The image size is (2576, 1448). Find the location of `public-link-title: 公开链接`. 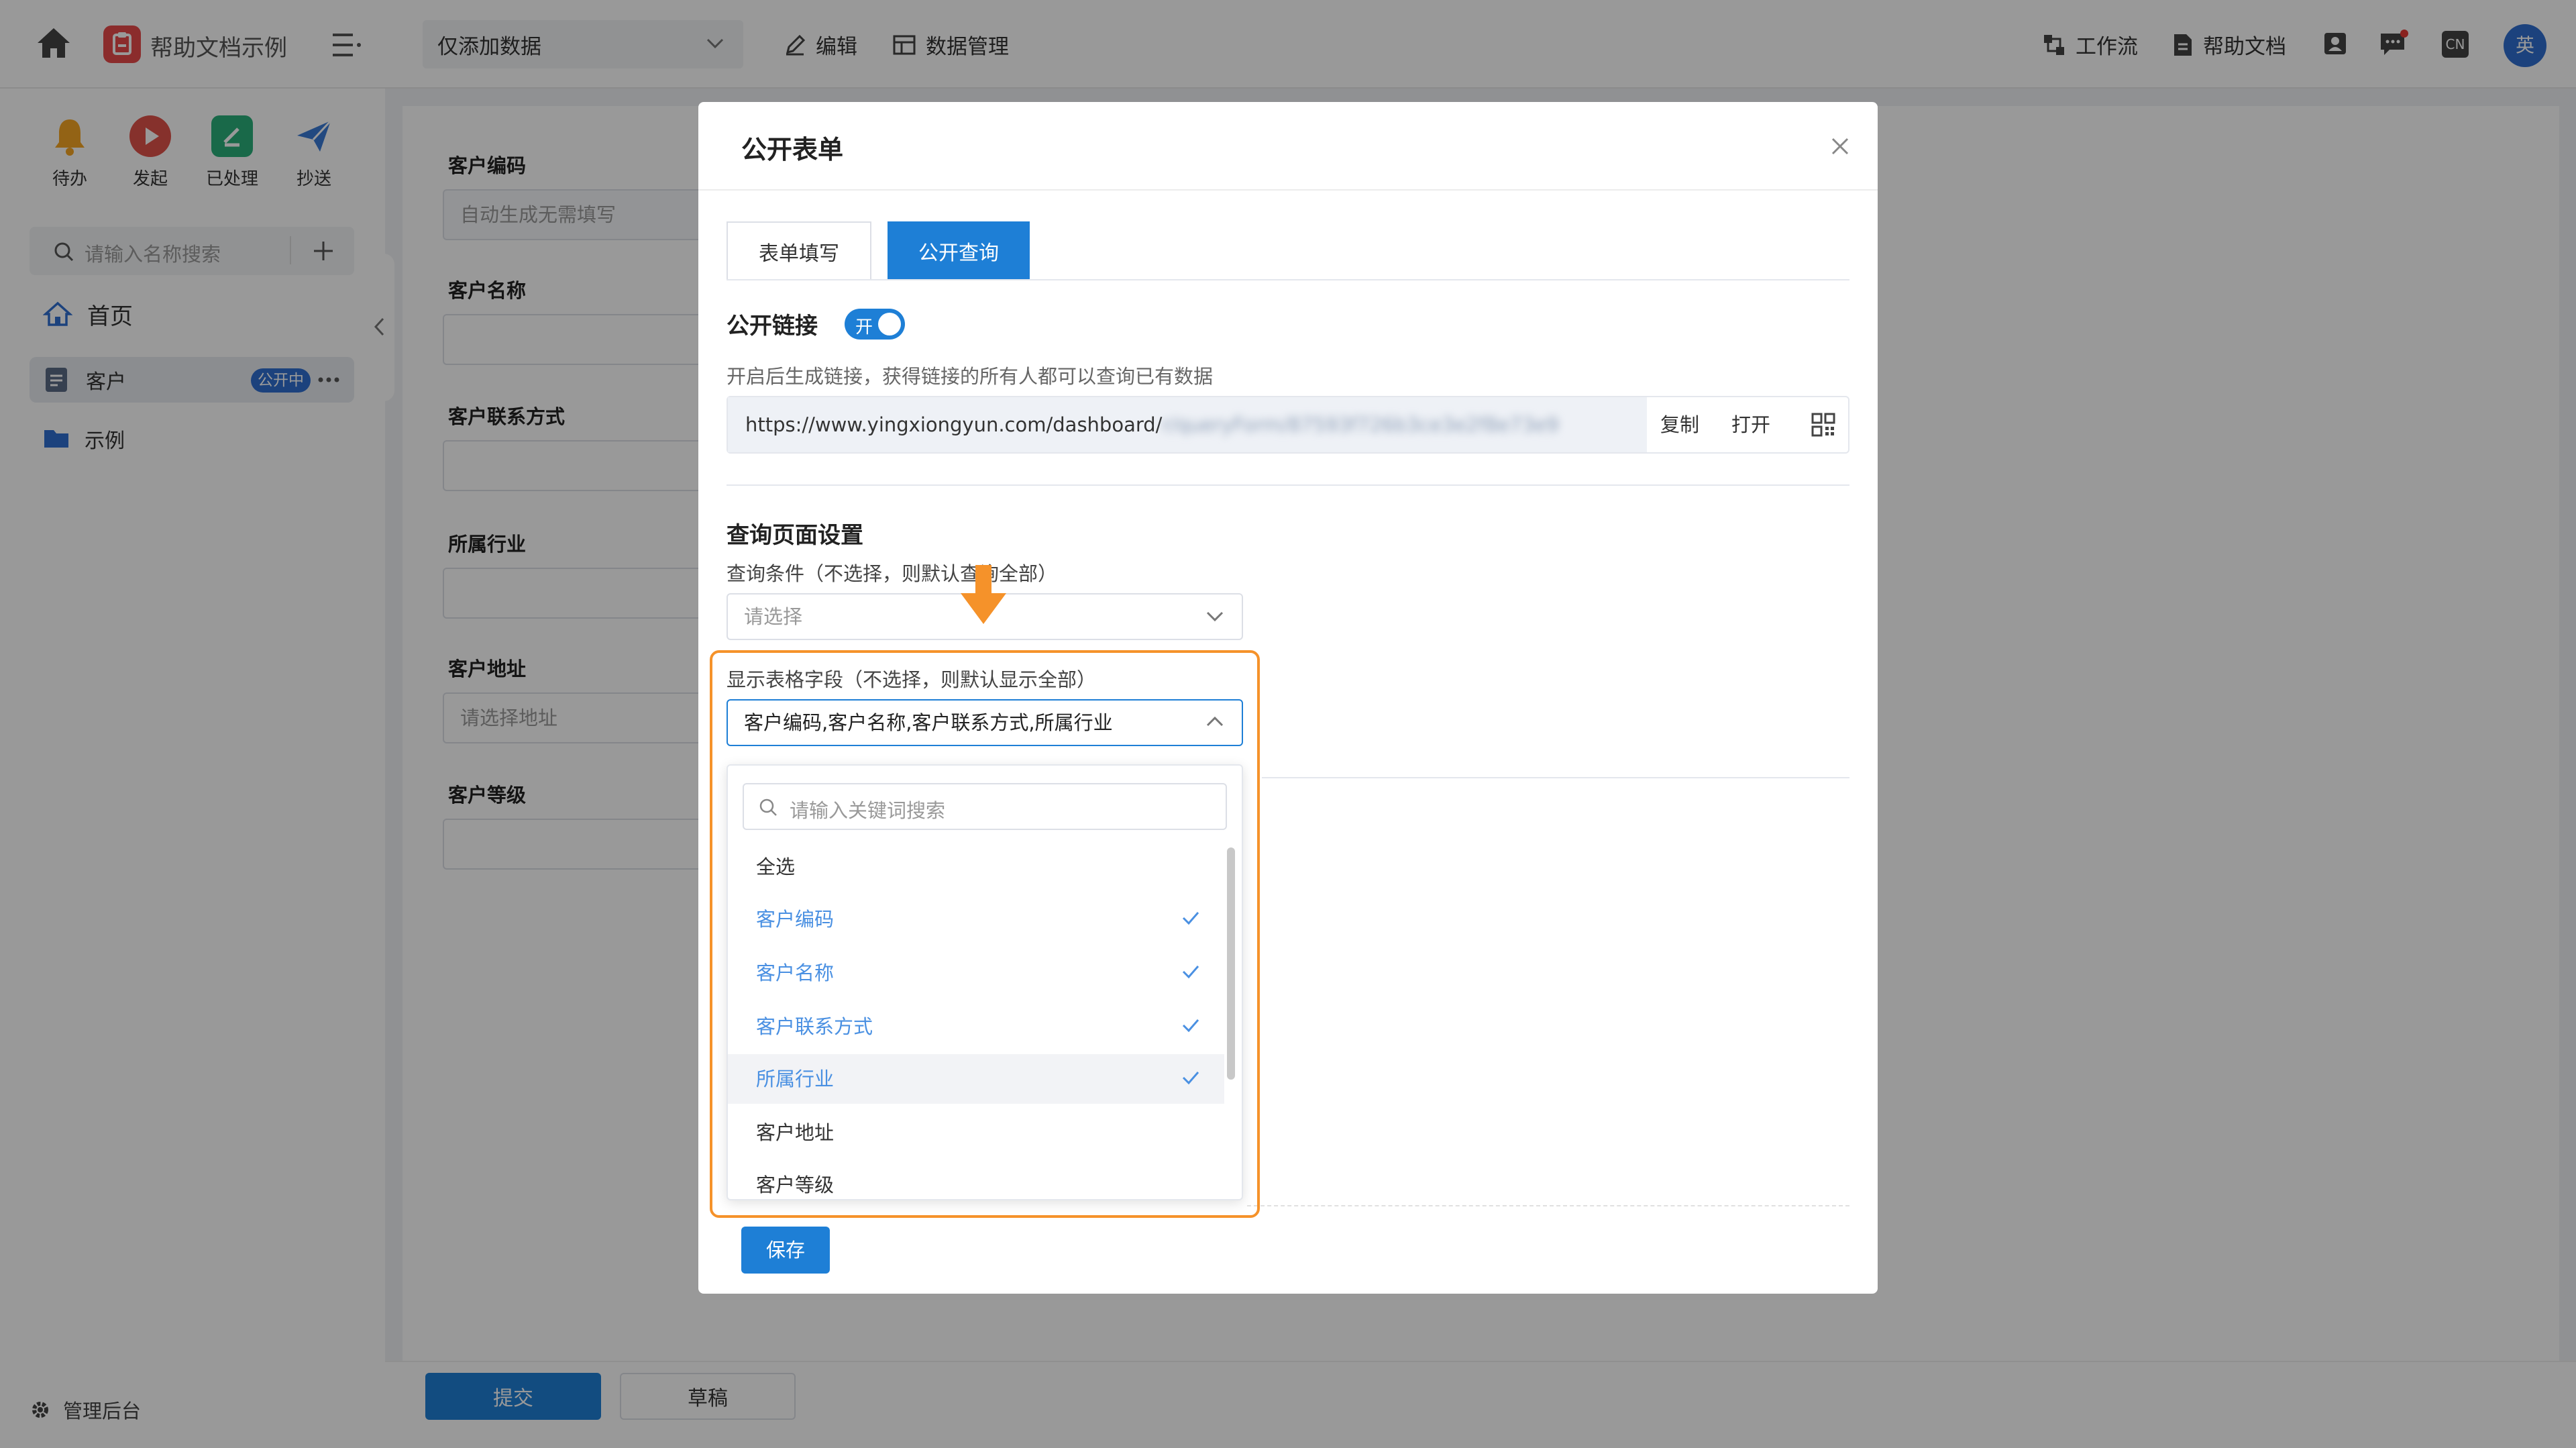

public-link-title: 公开链接 is located at coordinates (772, 326).